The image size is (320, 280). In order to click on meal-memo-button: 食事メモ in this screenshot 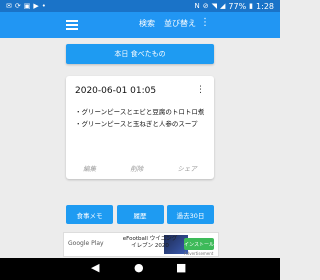, I will do `click(89, 214)`.